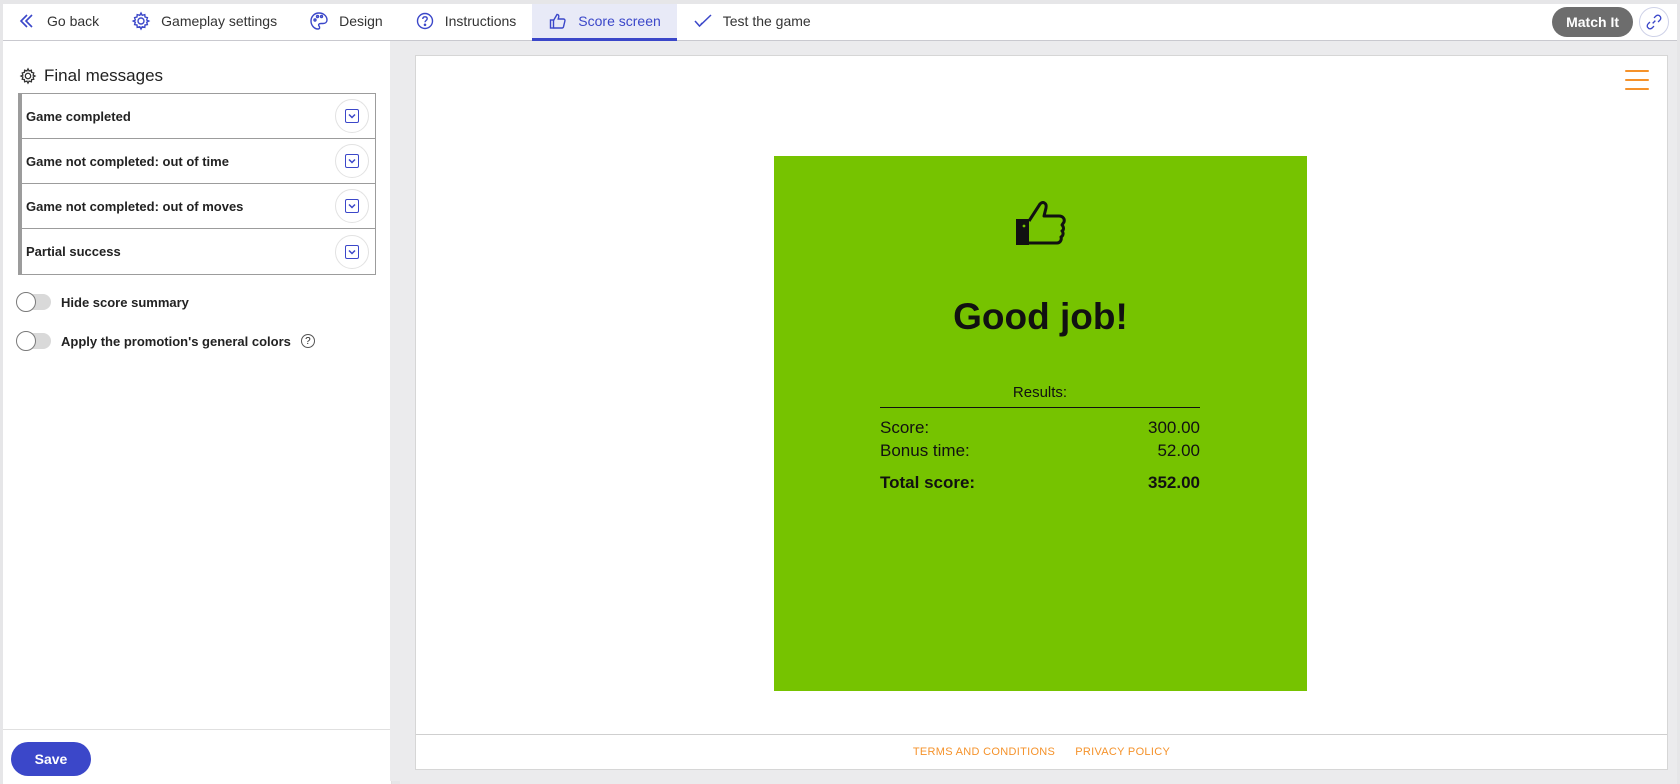 The image size is (1680, 784). What do you see at coordinates (1040, 428) in the screenshot?
I see `score-row: Score: 300.00` at bounding box center [1040, 428].